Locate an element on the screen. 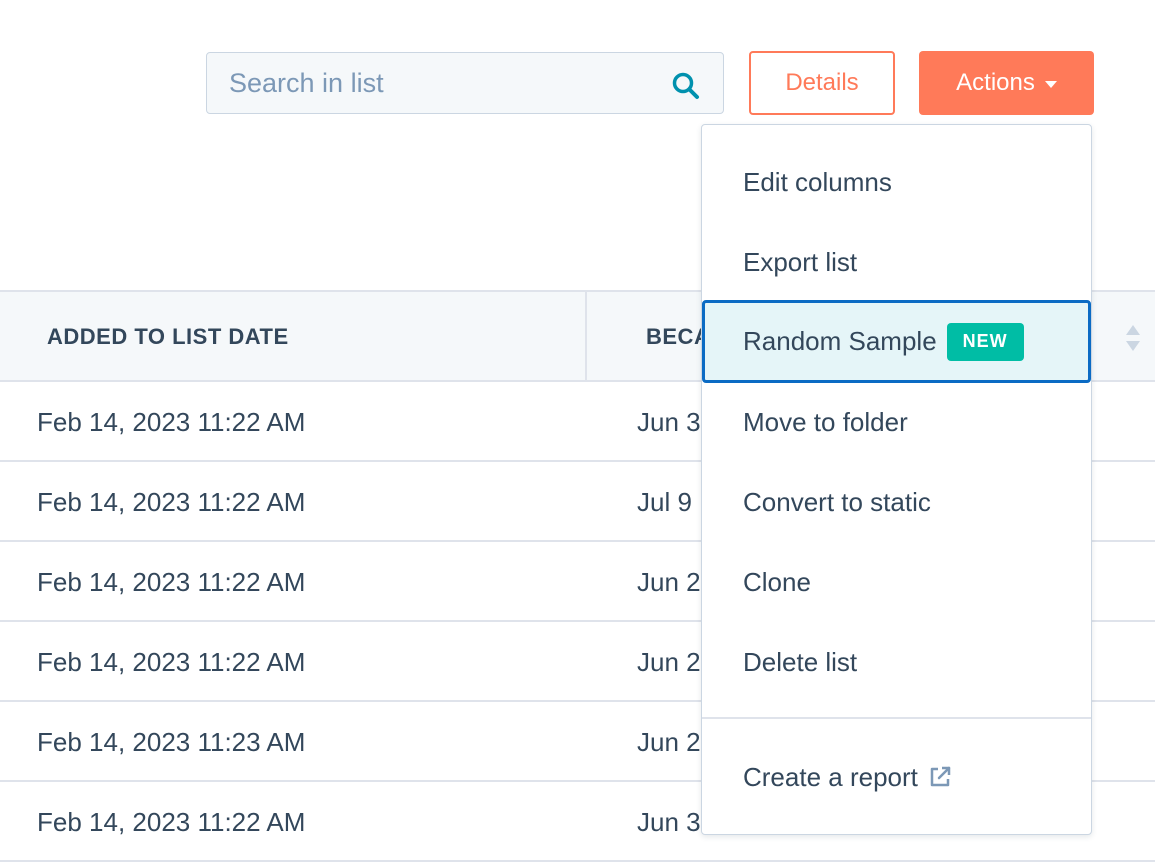 The image size is (1155, 865). menu-item-label: Random Sample is located at coordinates (840, 341).